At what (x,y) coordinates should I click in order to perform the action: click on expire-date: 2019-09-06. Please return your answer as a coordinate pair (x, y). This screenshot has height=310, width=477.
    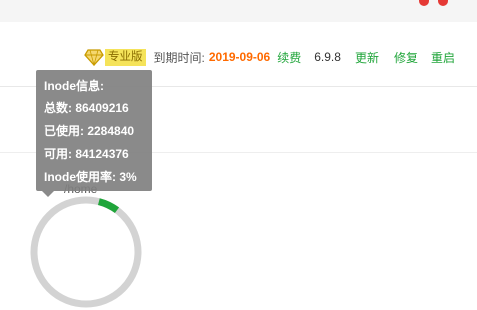
    Looking at the image, I should click on (239, 57).